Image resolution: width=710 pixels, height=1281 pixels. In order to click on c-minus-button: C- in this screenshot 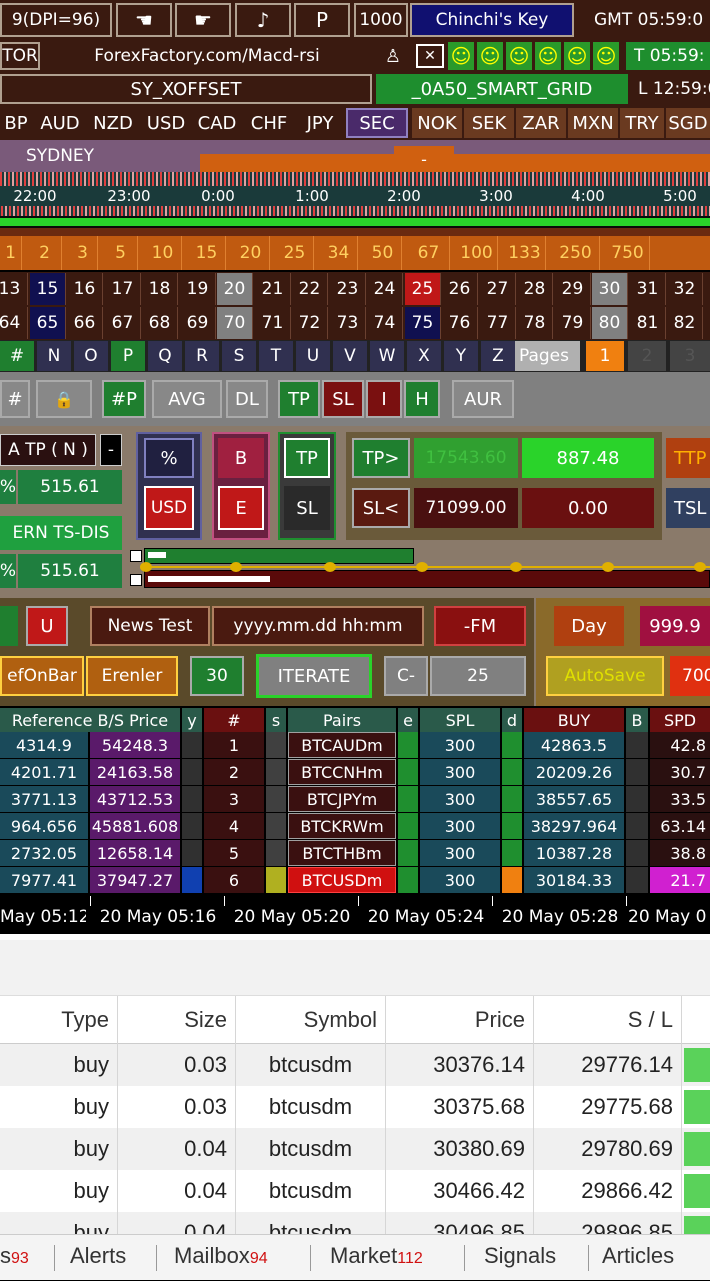, I will do `click(406, 676)`.